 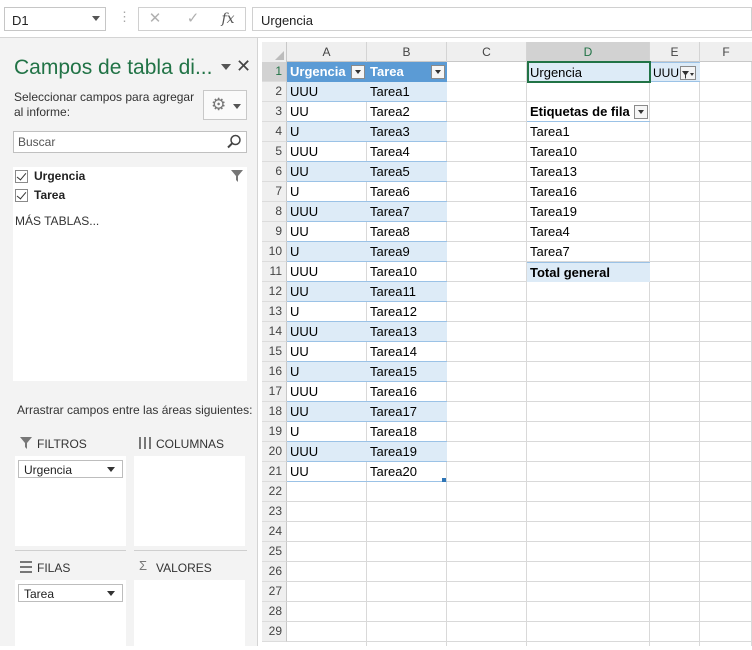 I want to click on table-cell: Tarea1, so click(x=407, y=92).